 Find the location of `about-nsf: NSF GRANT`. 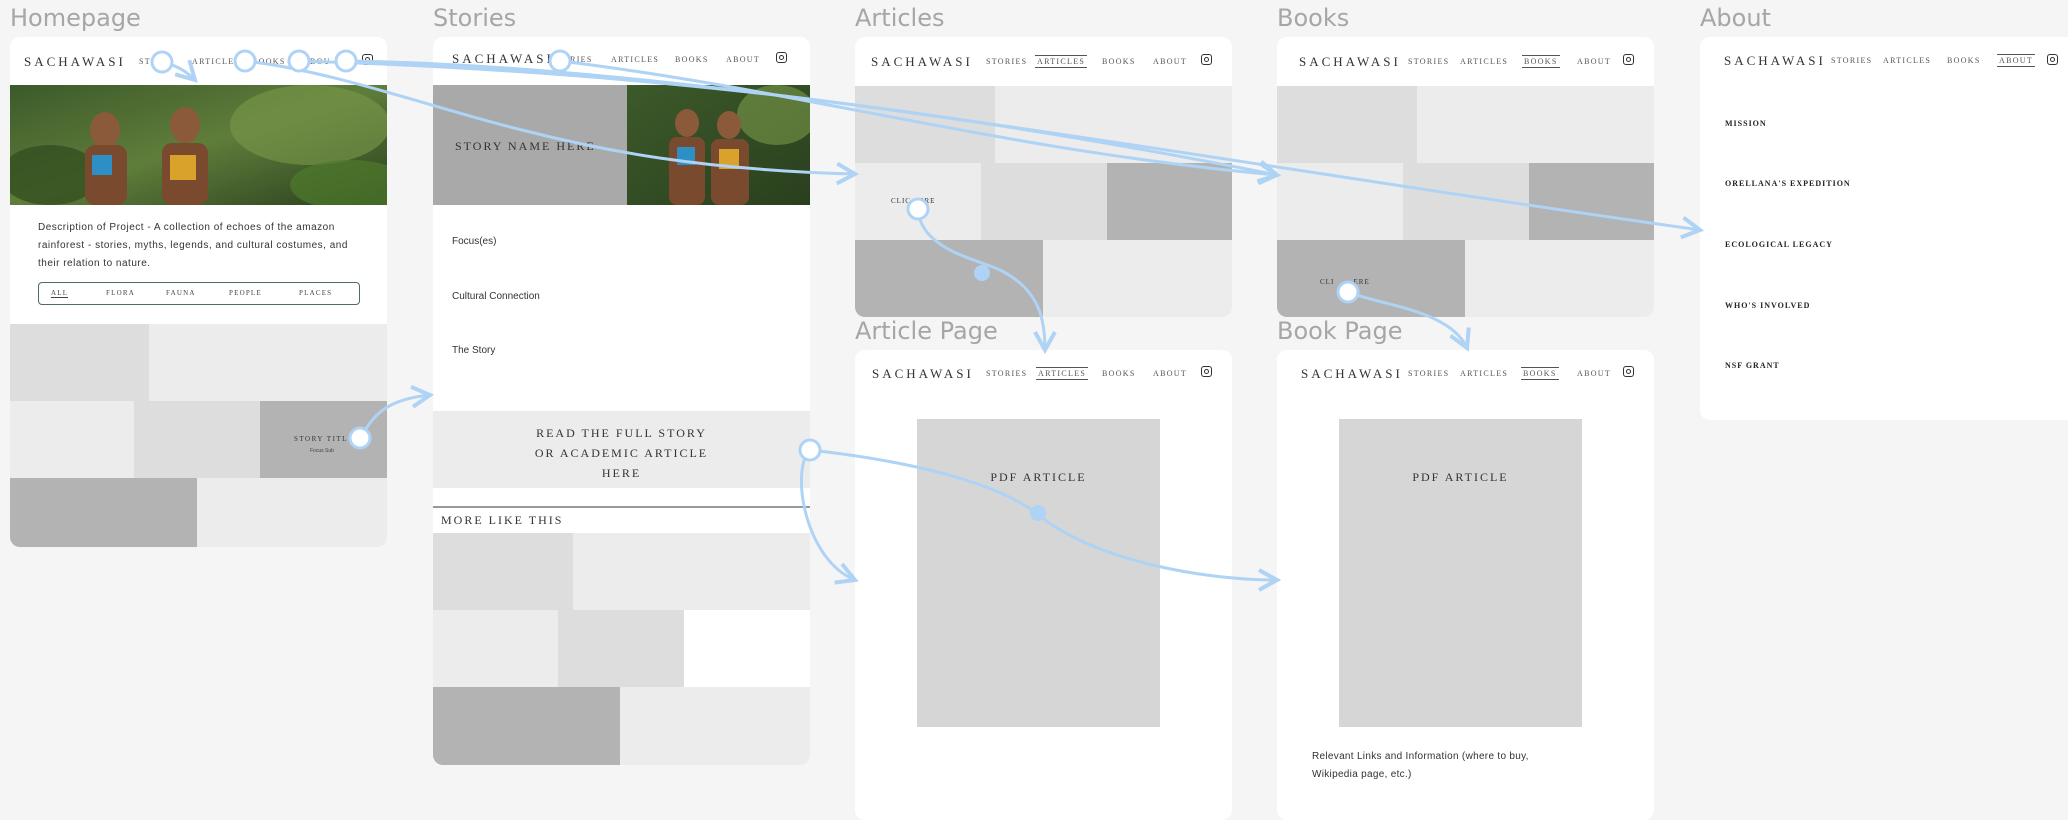

about-nsf: NSF GRANT is located at coordinates (1752, 365).